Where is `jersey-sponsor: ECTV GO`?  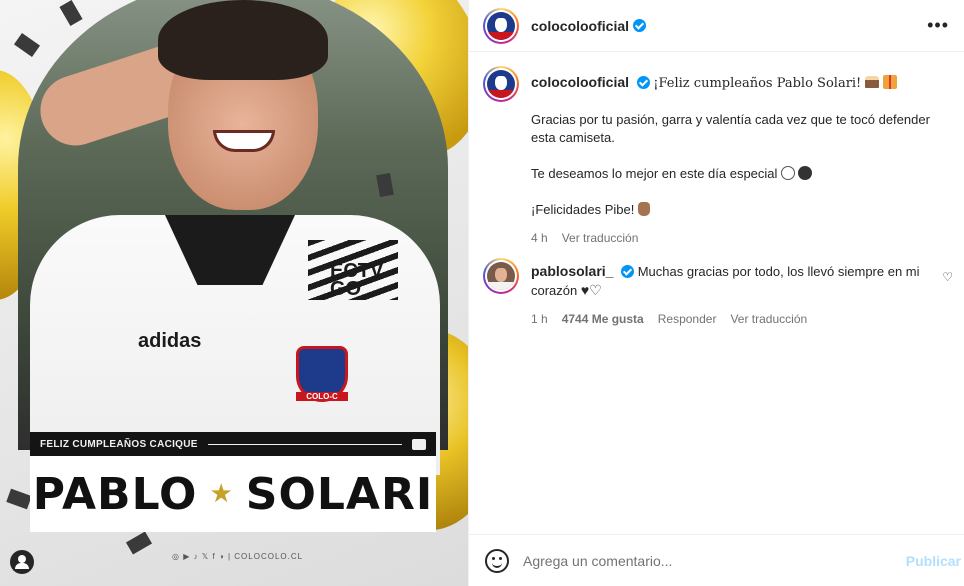 jersey-sponsor: ECTV GO is located at coordinates (357, 280).